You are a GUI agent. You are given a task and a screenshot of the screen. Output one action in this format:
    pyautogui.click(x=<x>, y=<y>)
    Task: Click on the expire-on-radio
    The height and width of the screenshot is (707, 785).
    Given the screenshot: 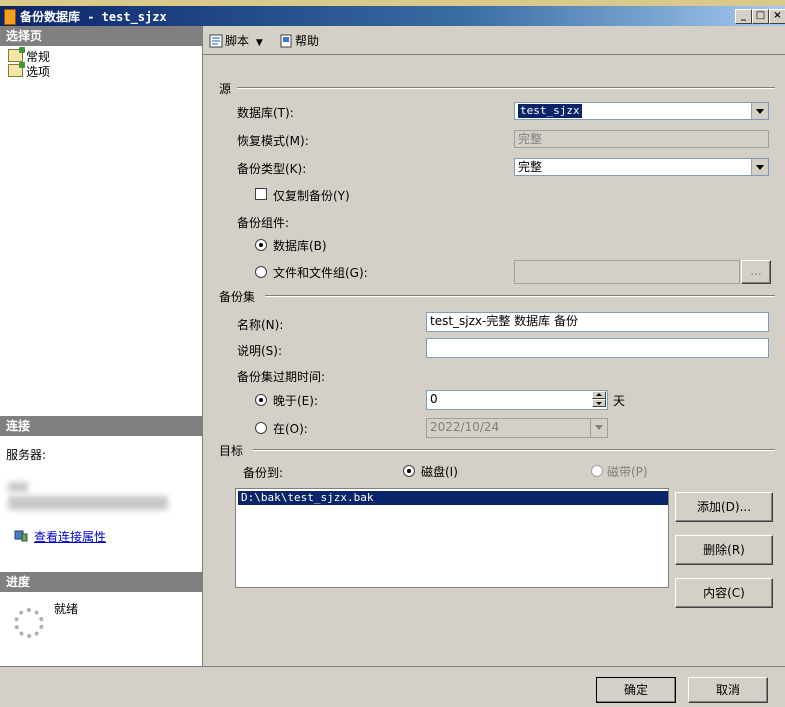 What is the action you would take?
    pyautogui.click(x=261, y=428)
    